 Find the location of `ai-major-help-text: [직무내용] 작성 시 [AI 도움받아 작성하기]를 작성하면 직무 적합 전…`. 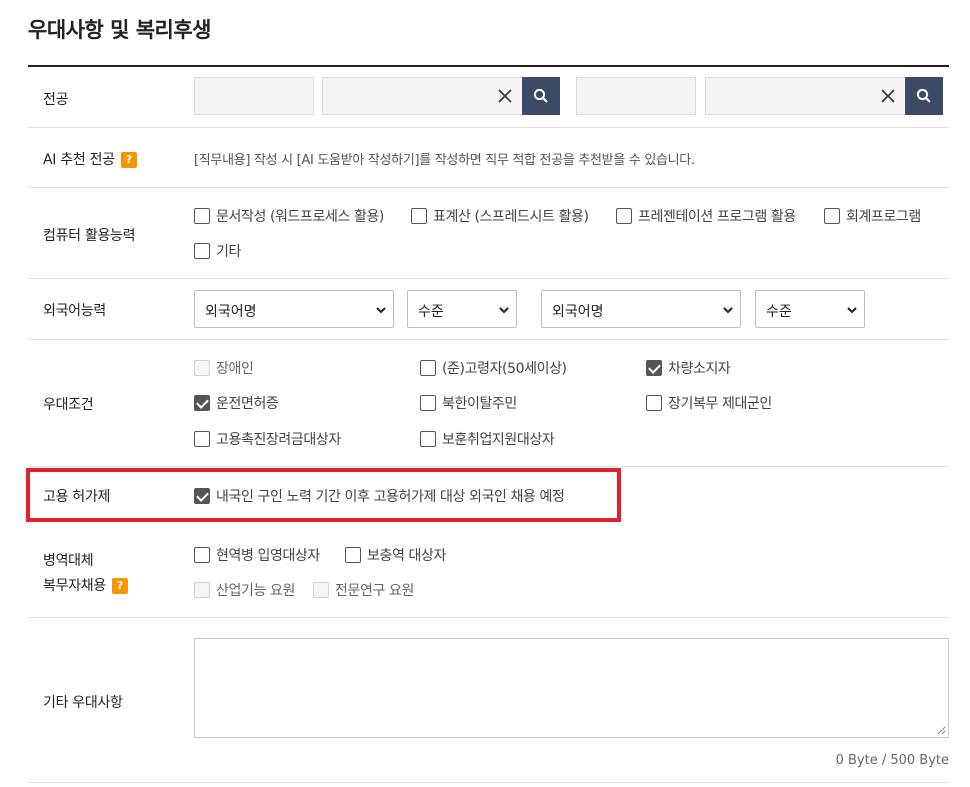

ai-major-help-text: [직무내용] 작성 시 [AI 도움받아 작성하기]를 작성하면 직무 적합 전… is located at coordinates (444, 160).